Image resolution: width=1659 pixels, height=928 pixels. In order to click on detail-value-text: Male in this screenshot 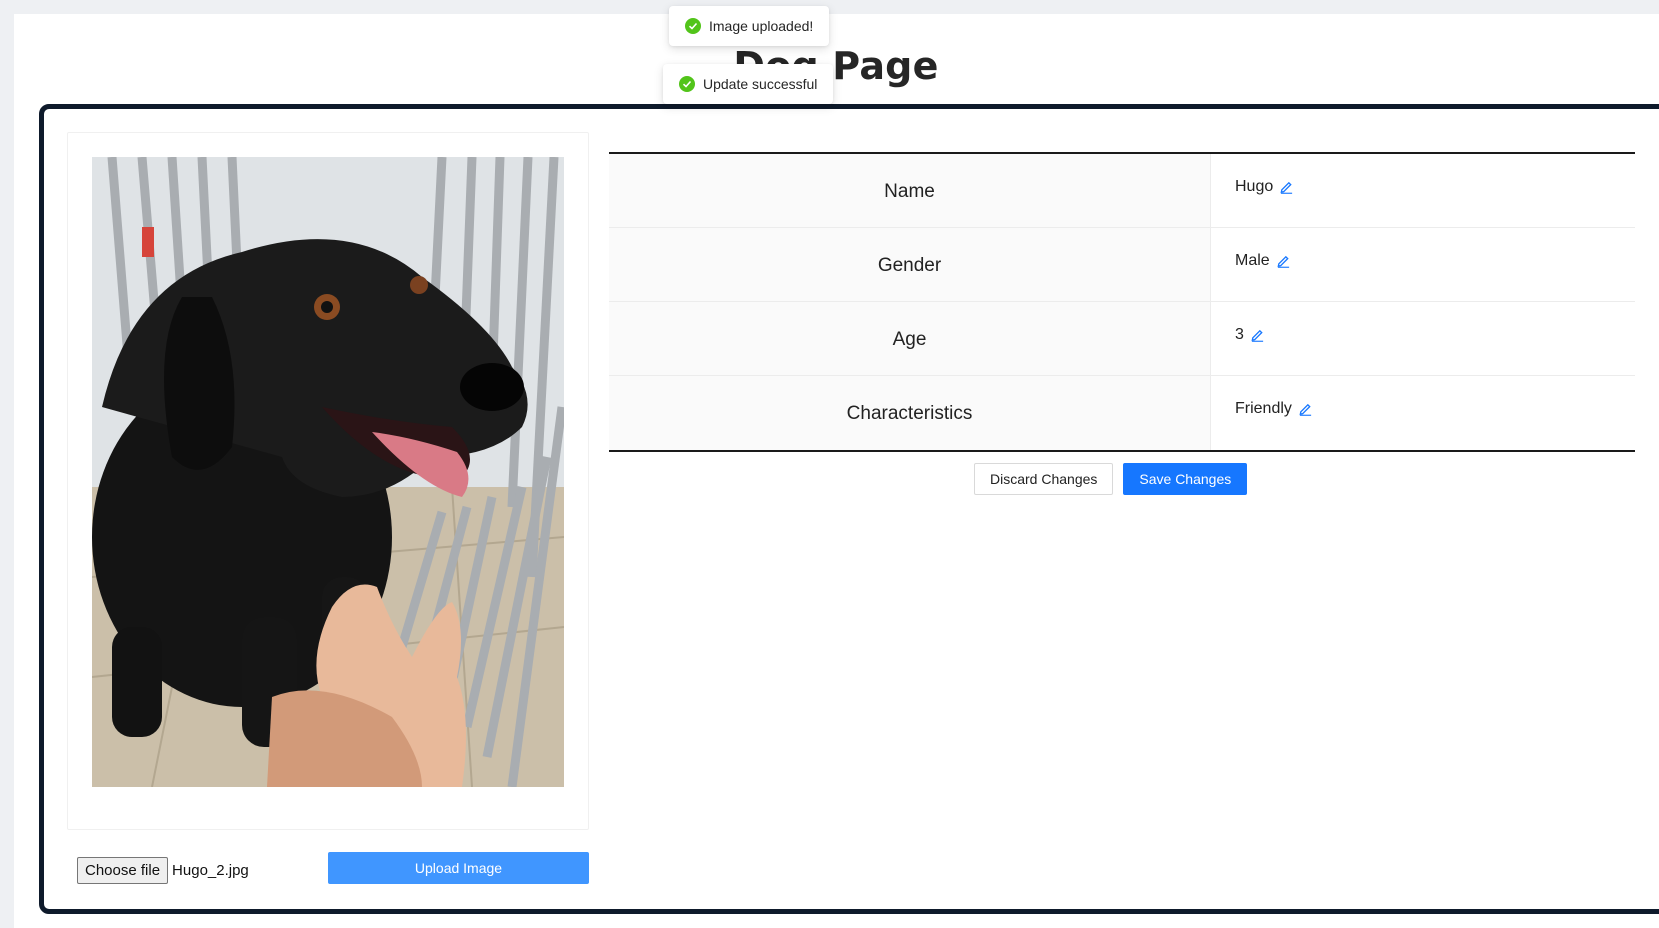, I will do `click(1252, 260)`.